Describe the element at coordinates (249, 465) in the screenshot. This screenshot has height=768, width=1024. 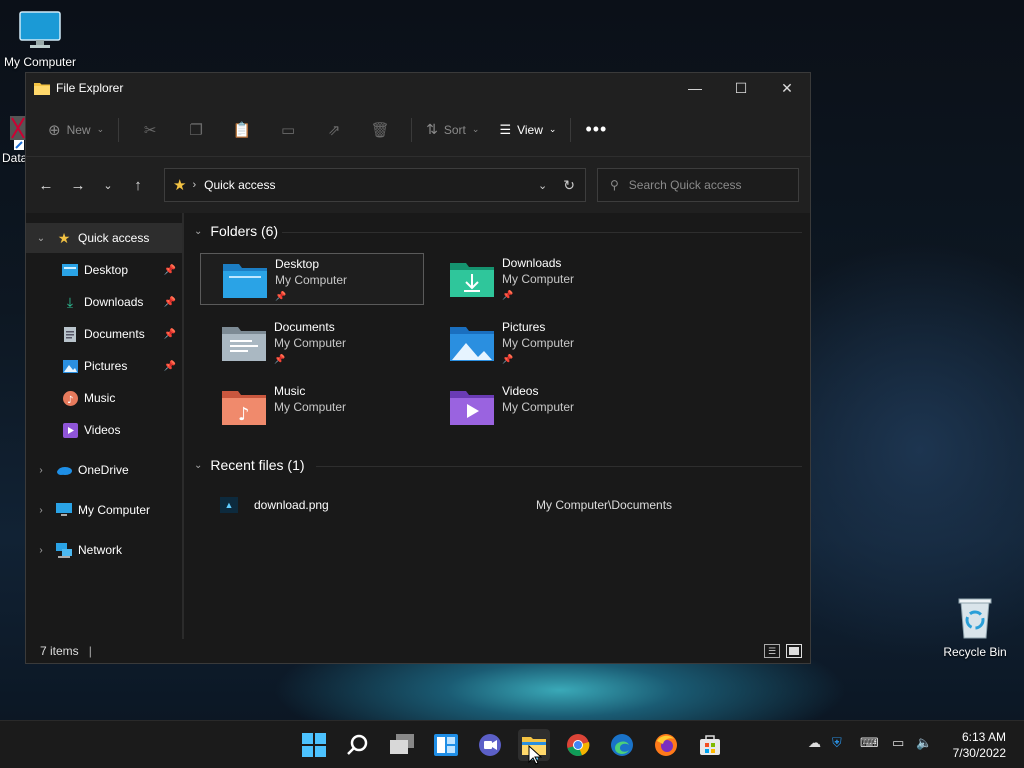
I see `recent-files-section-header: ⌄ Recent files (1)` at that location.